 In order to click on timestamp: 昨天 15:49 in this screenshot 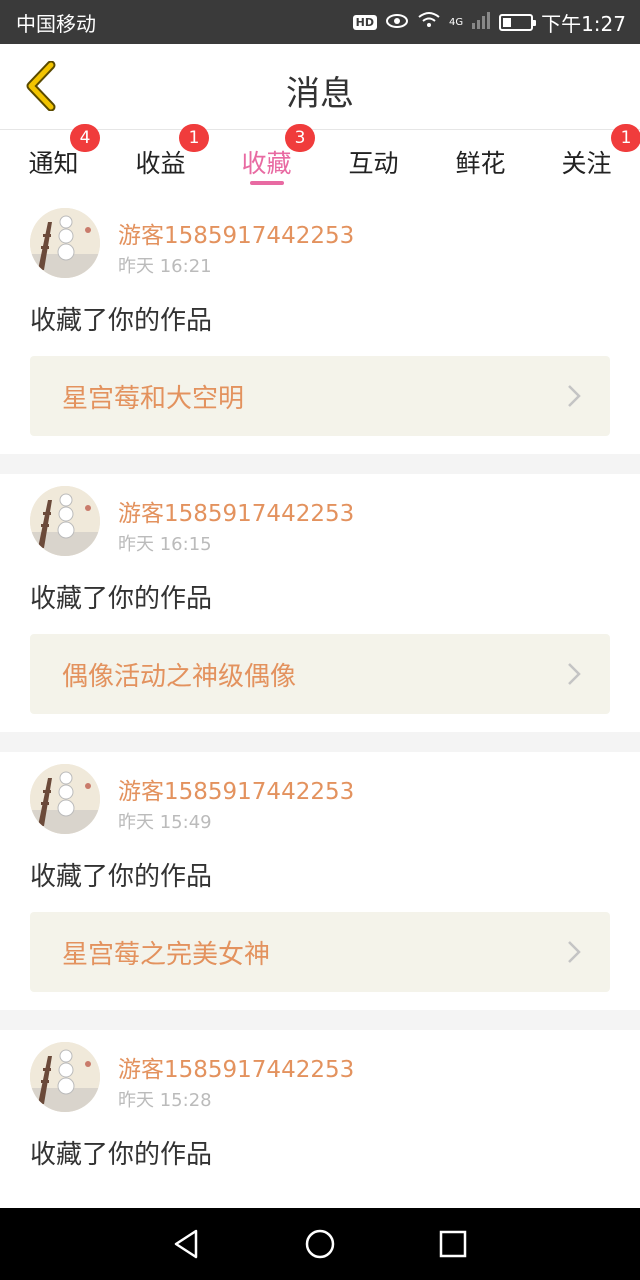, I will do `click(165, 822)`.